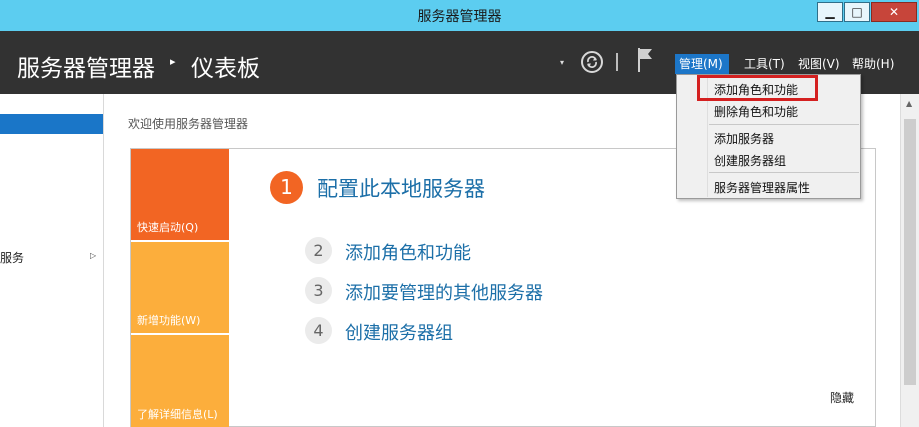 The image size is (919, 427). I want to click on tile-quick-start-label: 快速启动(Q), so click(168, 227).